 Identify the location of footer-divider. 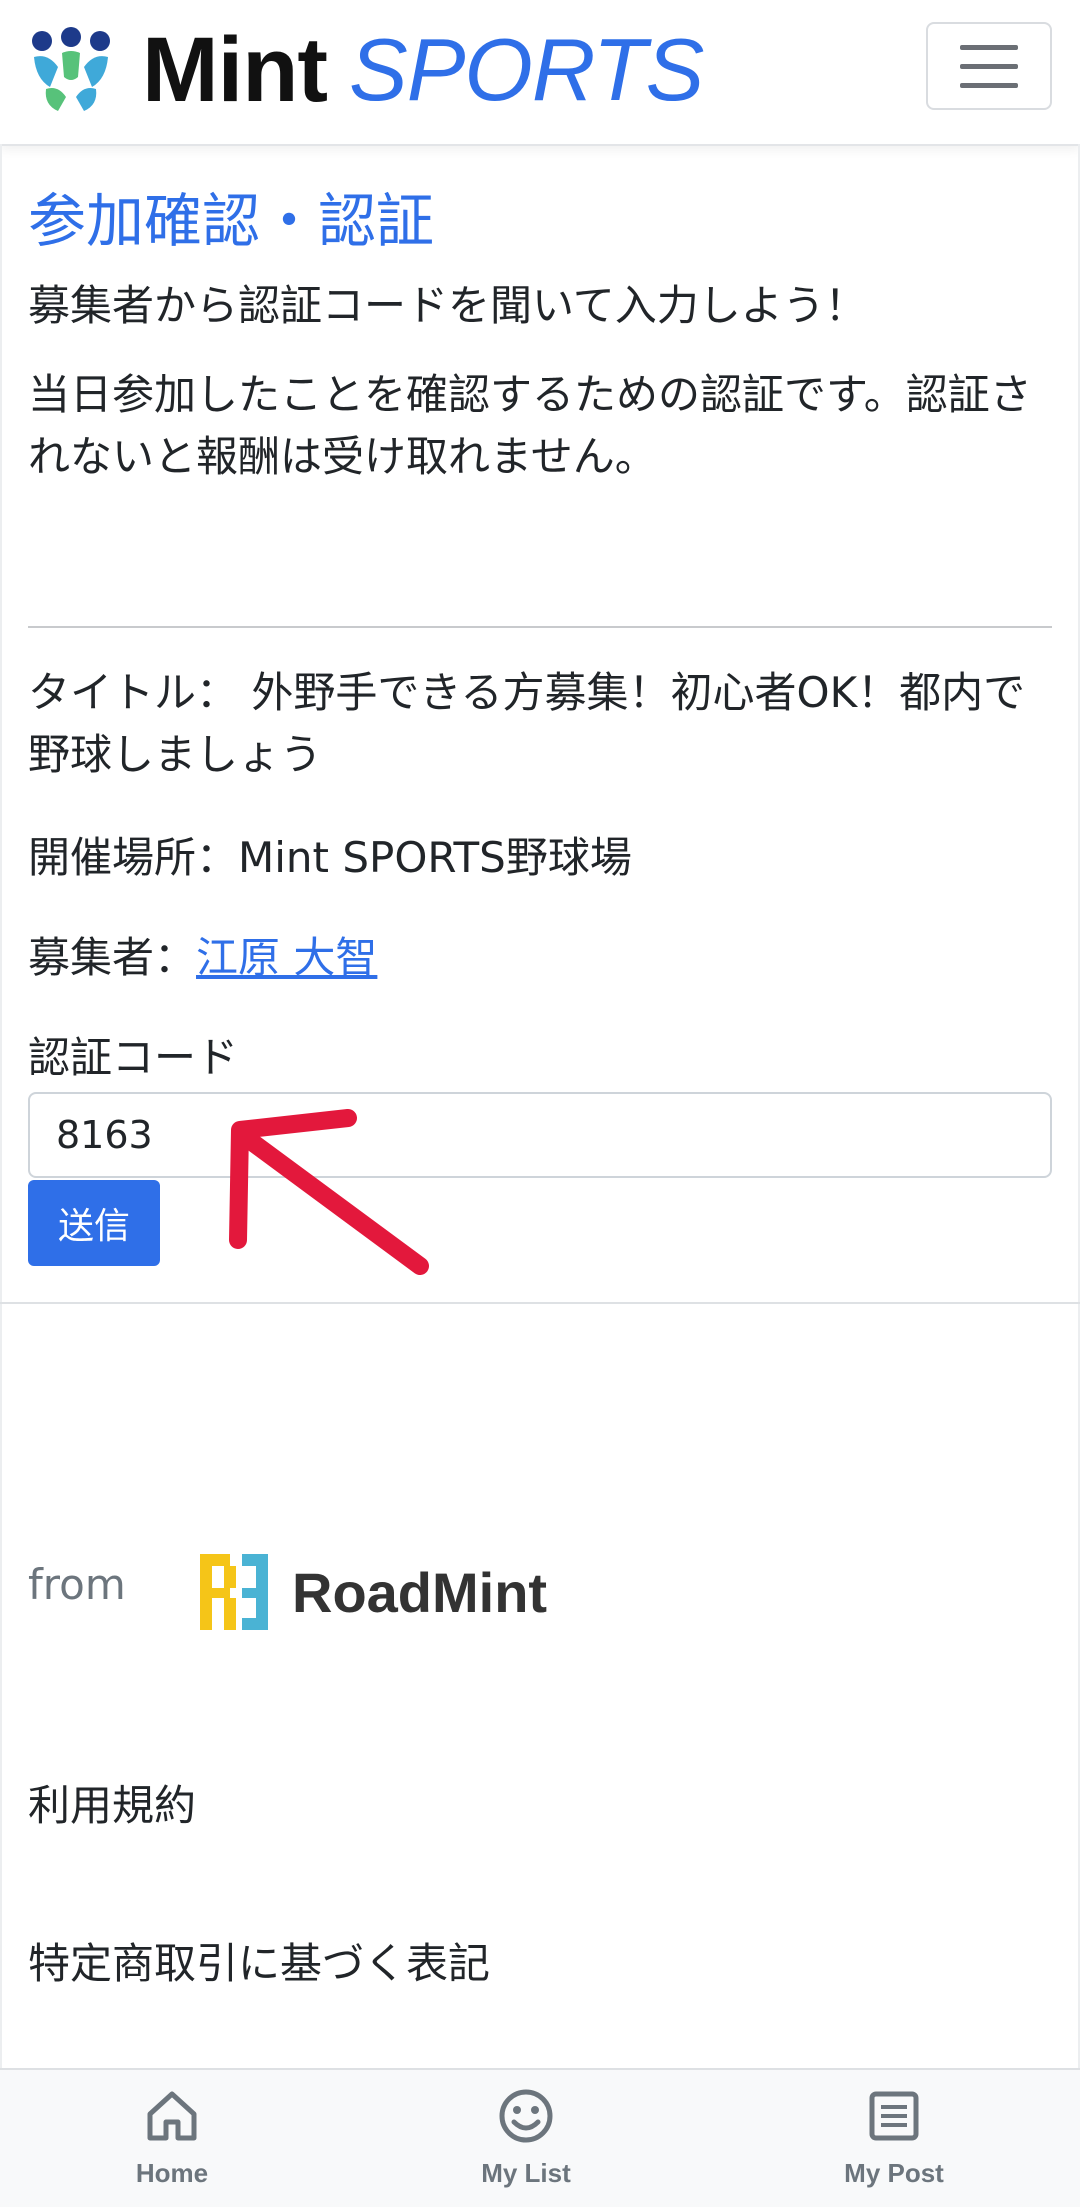
(540, 1303).